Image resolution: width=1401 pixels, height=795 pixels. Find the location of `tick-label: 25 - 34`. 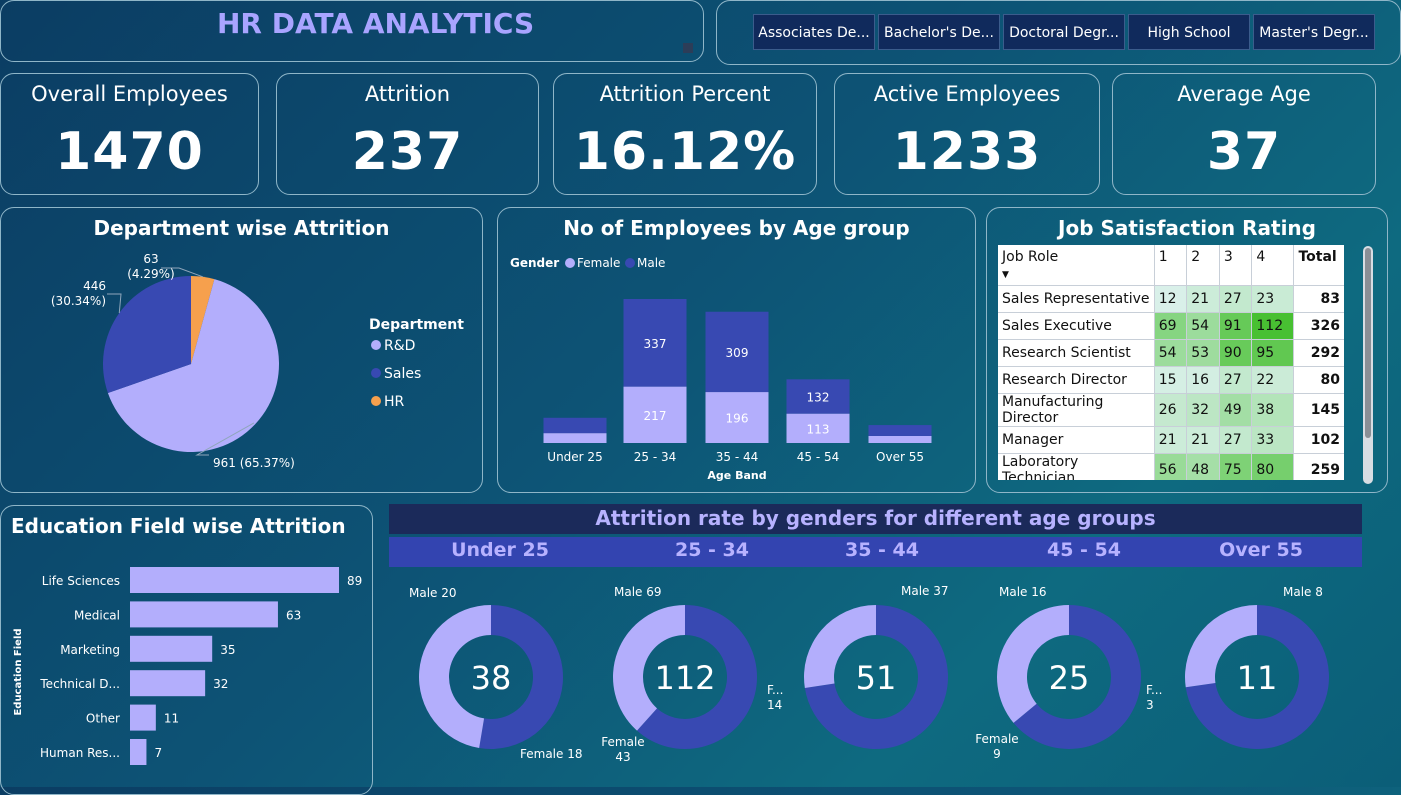

tick-label: 25 - 34 is located at coordinates (655, 457).